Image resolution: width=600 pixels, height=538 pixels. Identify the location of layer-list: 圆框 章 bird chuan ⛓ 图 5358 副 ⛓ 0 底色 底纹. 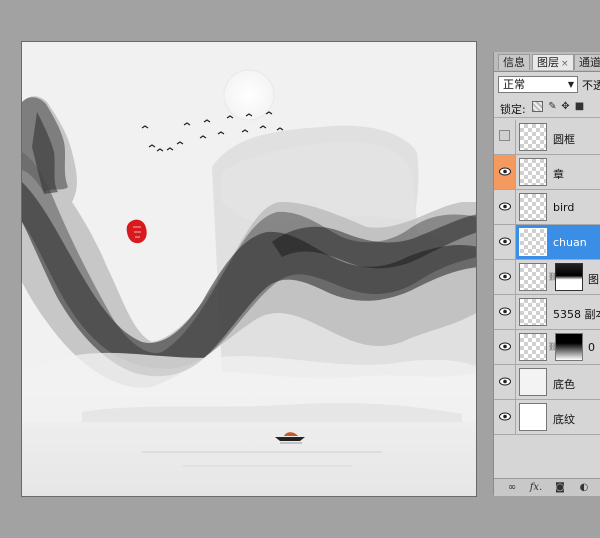
(547, 277).